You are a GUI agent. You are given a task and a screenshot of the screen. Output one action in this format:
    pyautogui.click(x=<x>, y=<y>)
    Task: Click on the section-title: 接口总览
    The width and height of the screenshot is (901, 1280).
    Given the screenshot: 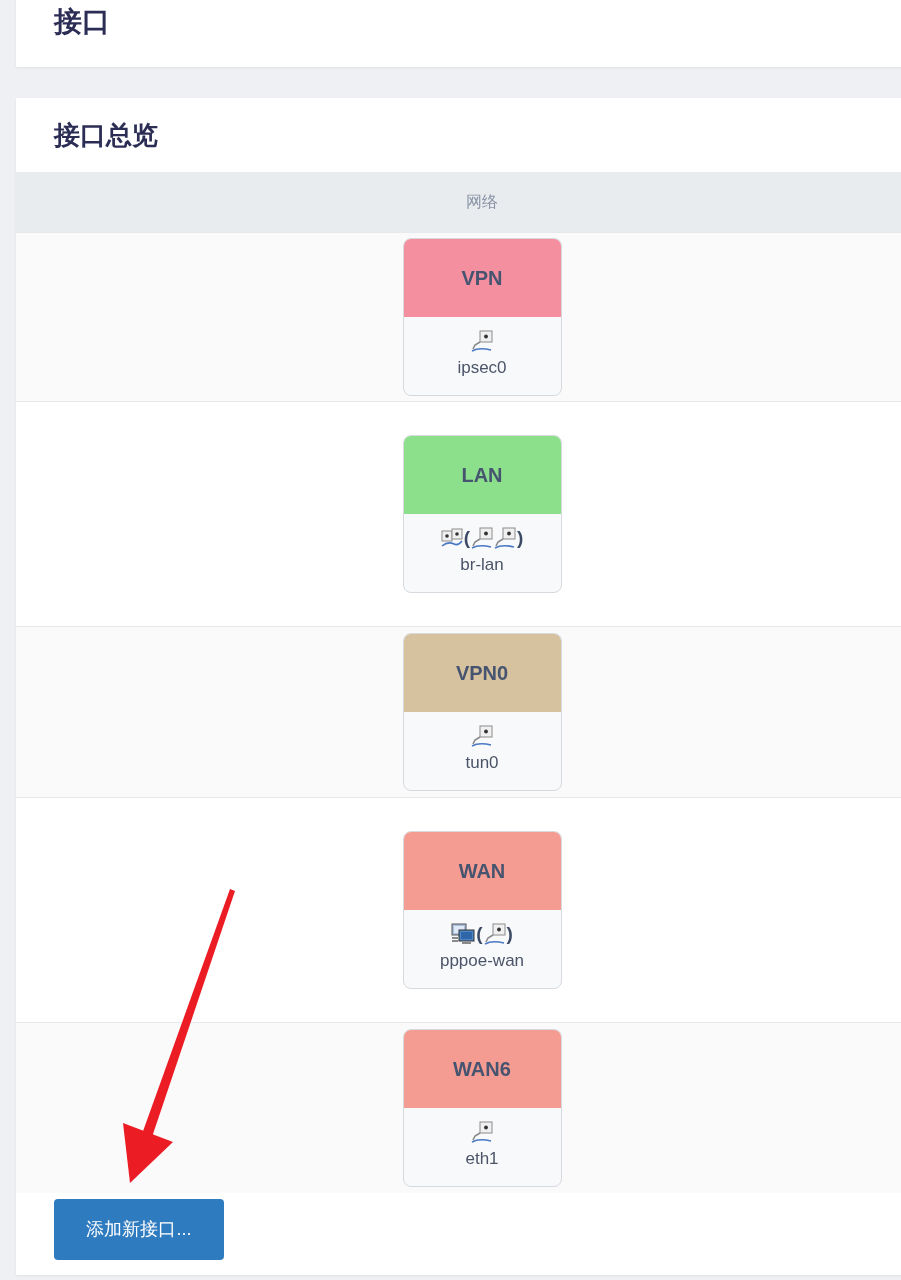 What is the action you would take?
    pyautogui.click(x=106, y=135)
    